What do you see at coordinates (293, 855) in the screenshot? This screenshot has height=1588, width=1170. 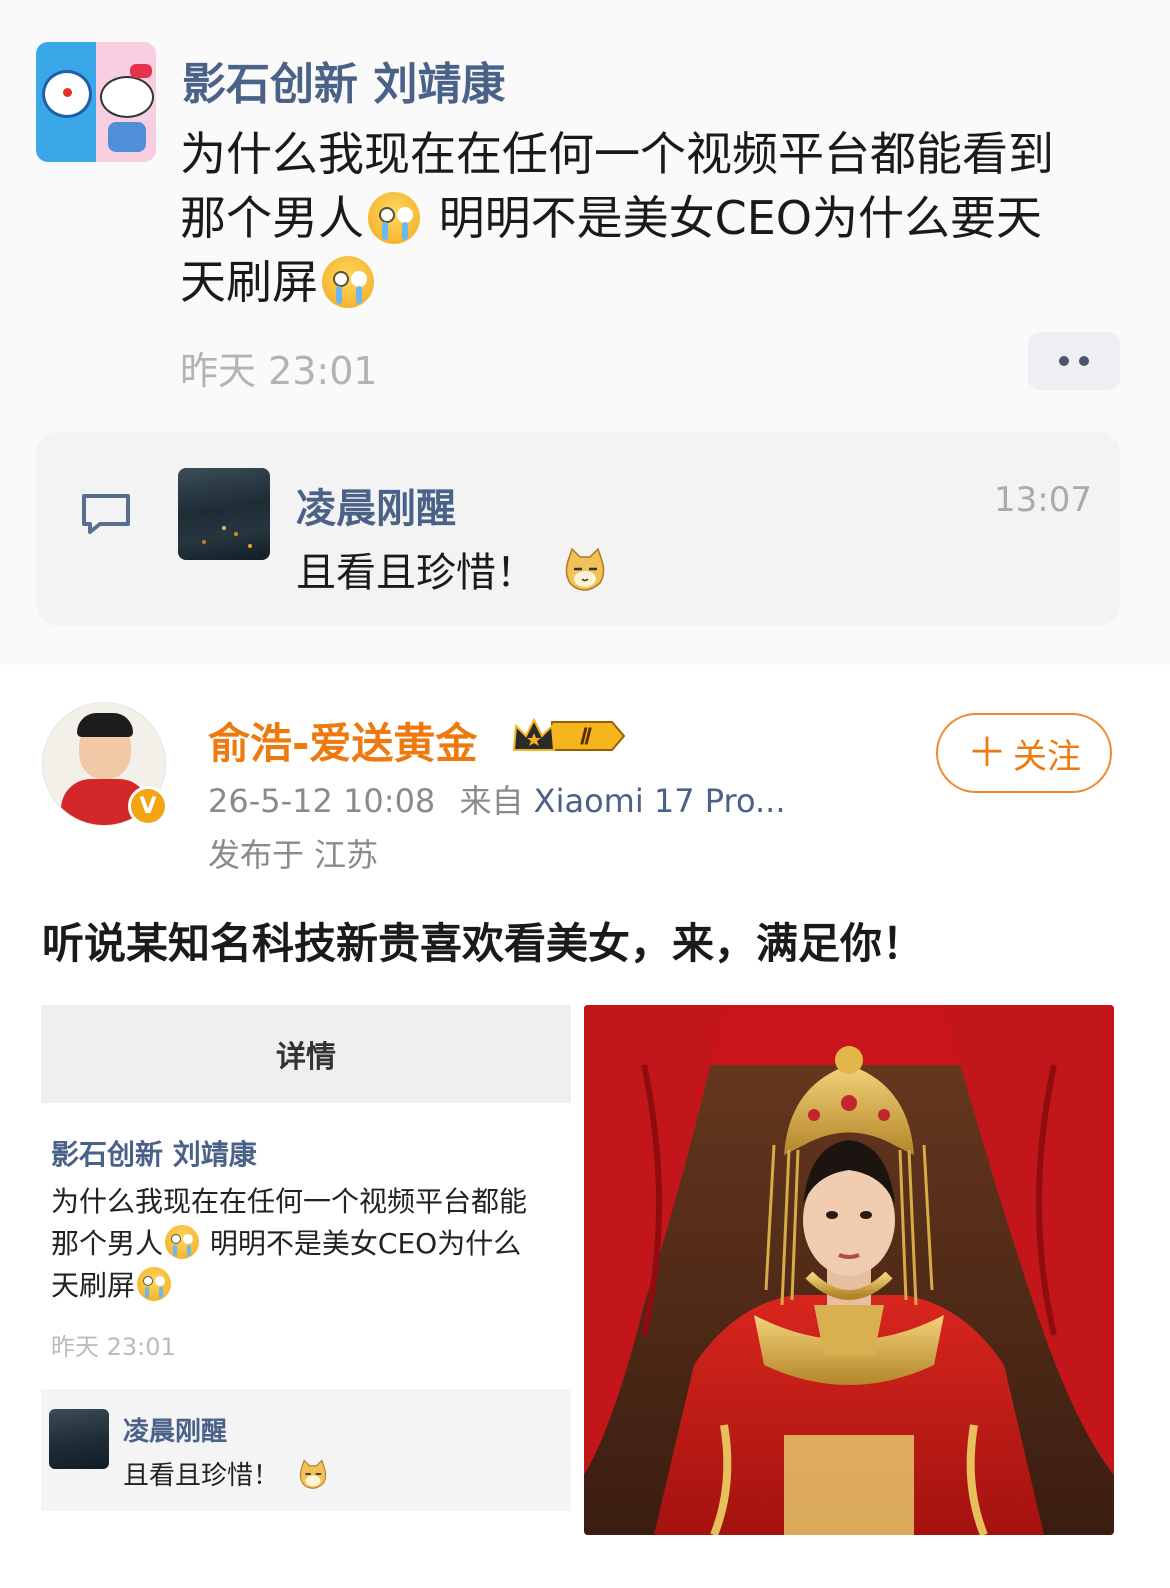 I see `post-location: 发布于 江苏` at bounding box center [293, 855].